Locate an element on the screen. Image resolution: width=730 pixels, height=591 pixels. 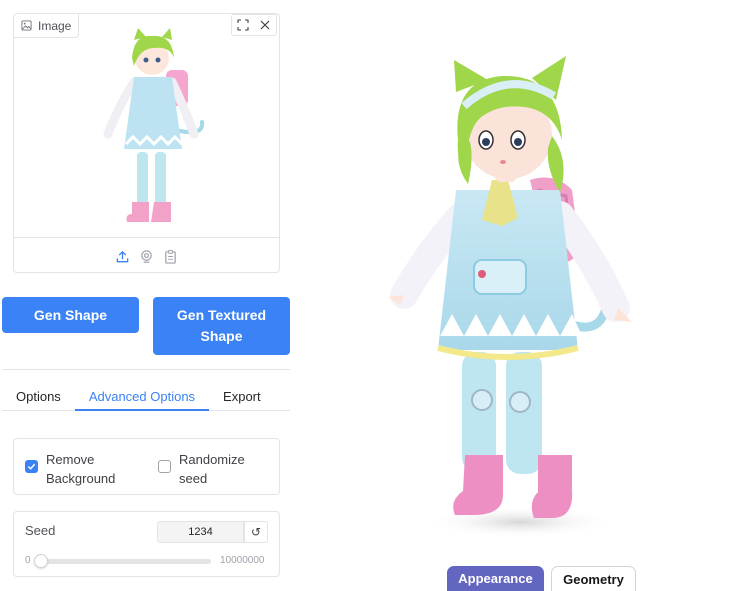
gen-shape-button: Gen Shape is located at coordinates (70, 315).